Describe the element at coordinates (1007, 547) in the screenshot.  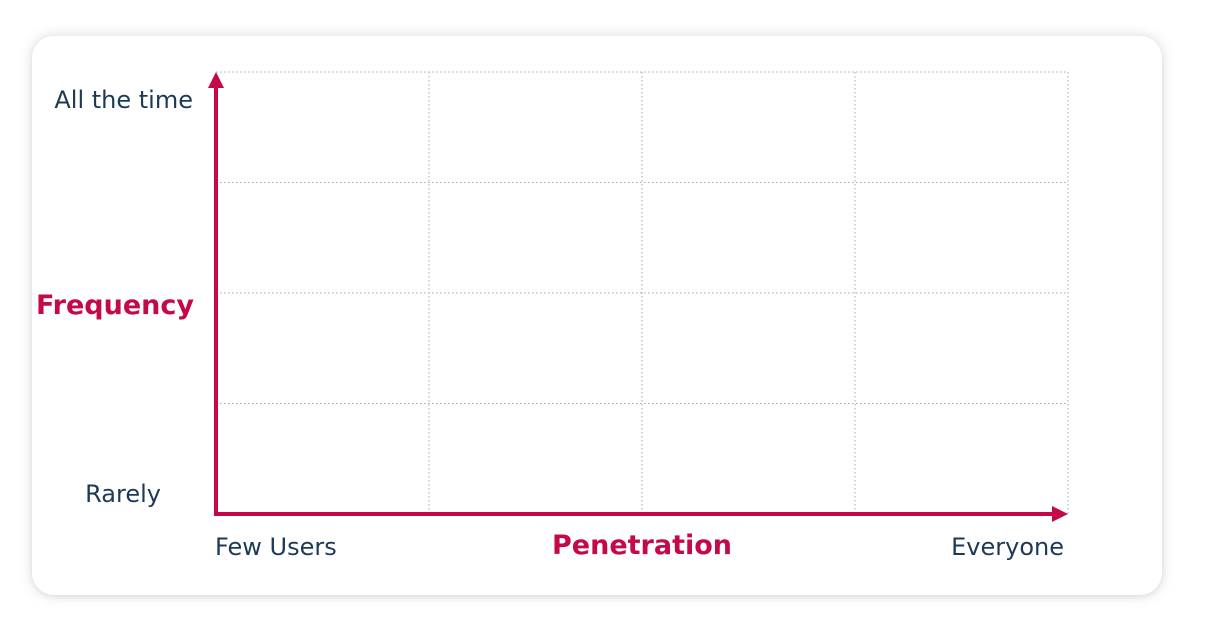
I see `x-axis-high-label: Everyone` at that location.